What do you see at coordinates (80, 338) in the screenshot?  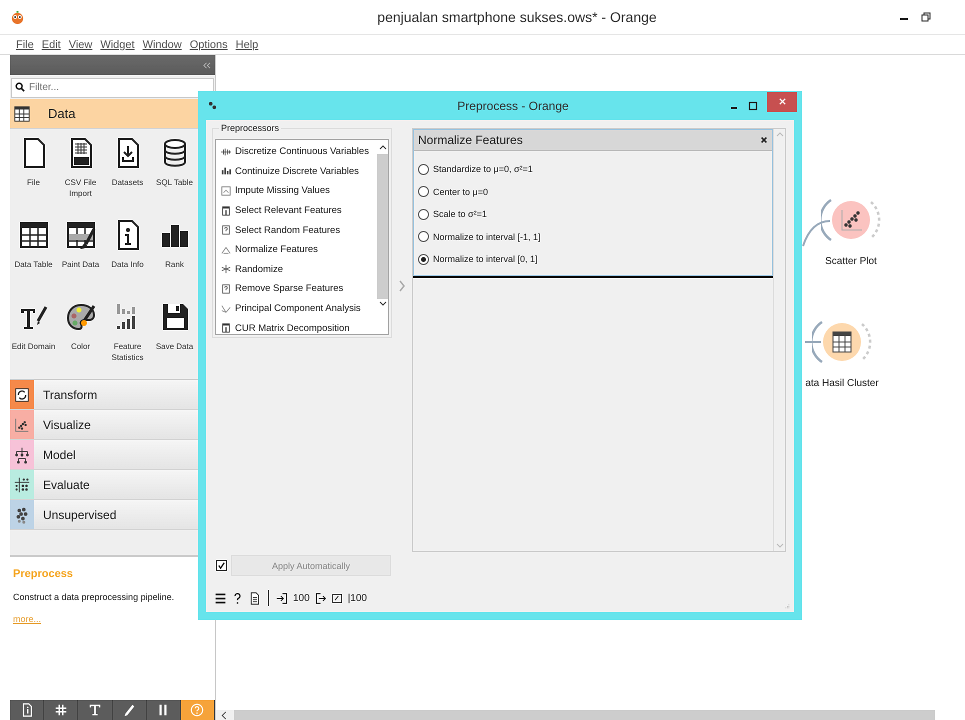 I see `widget-button: Color` at bounding box center [80, 338].